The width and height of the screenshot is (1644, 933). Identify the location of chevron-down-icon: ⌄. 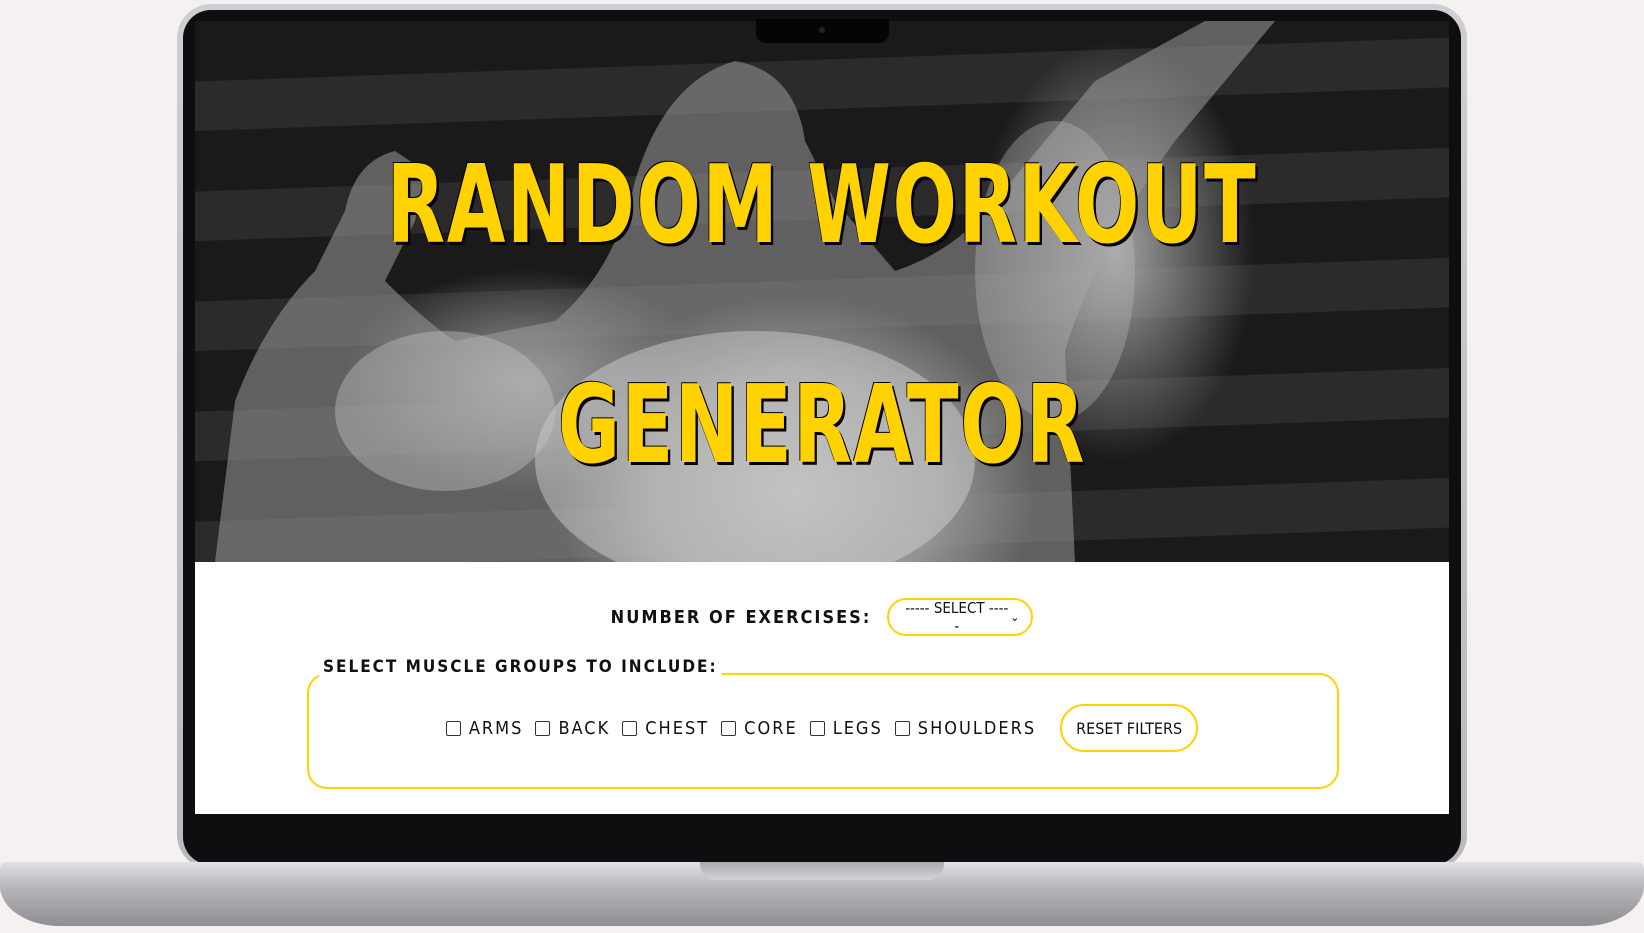
(1015, 617).